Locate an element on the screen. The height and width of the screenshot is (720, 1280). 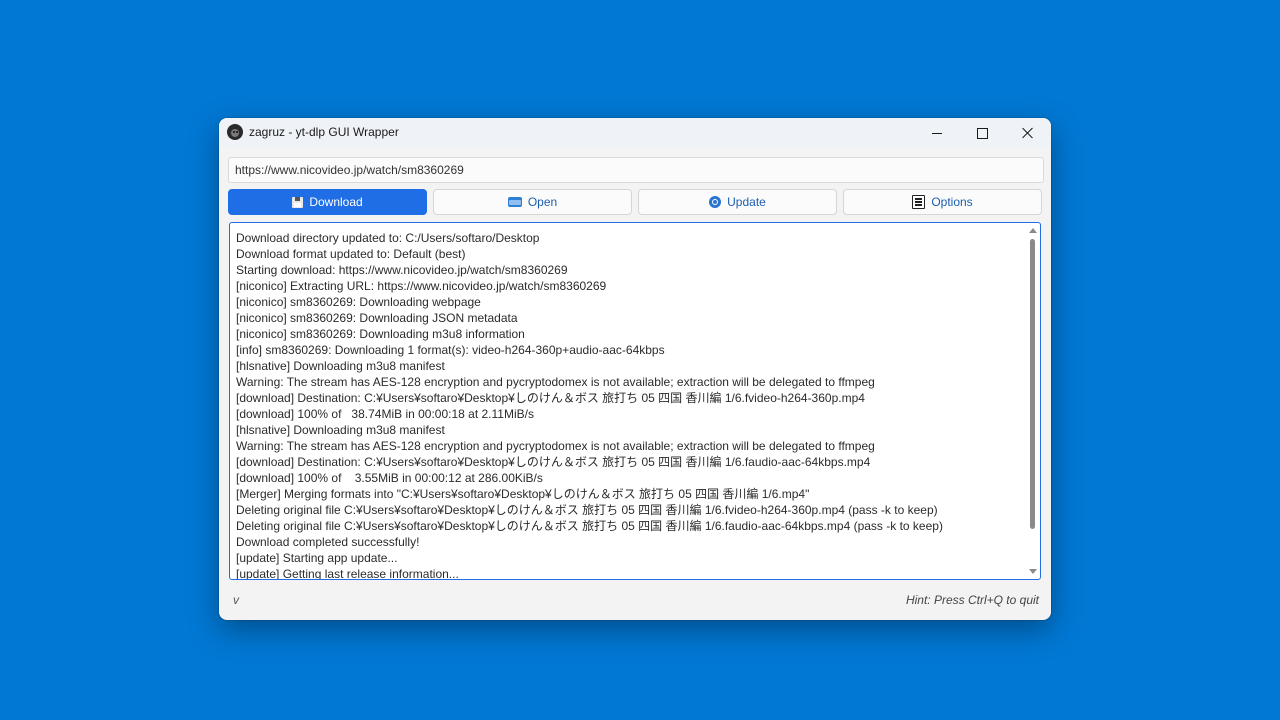
options-button: Options is located at coordinates (942, 202).